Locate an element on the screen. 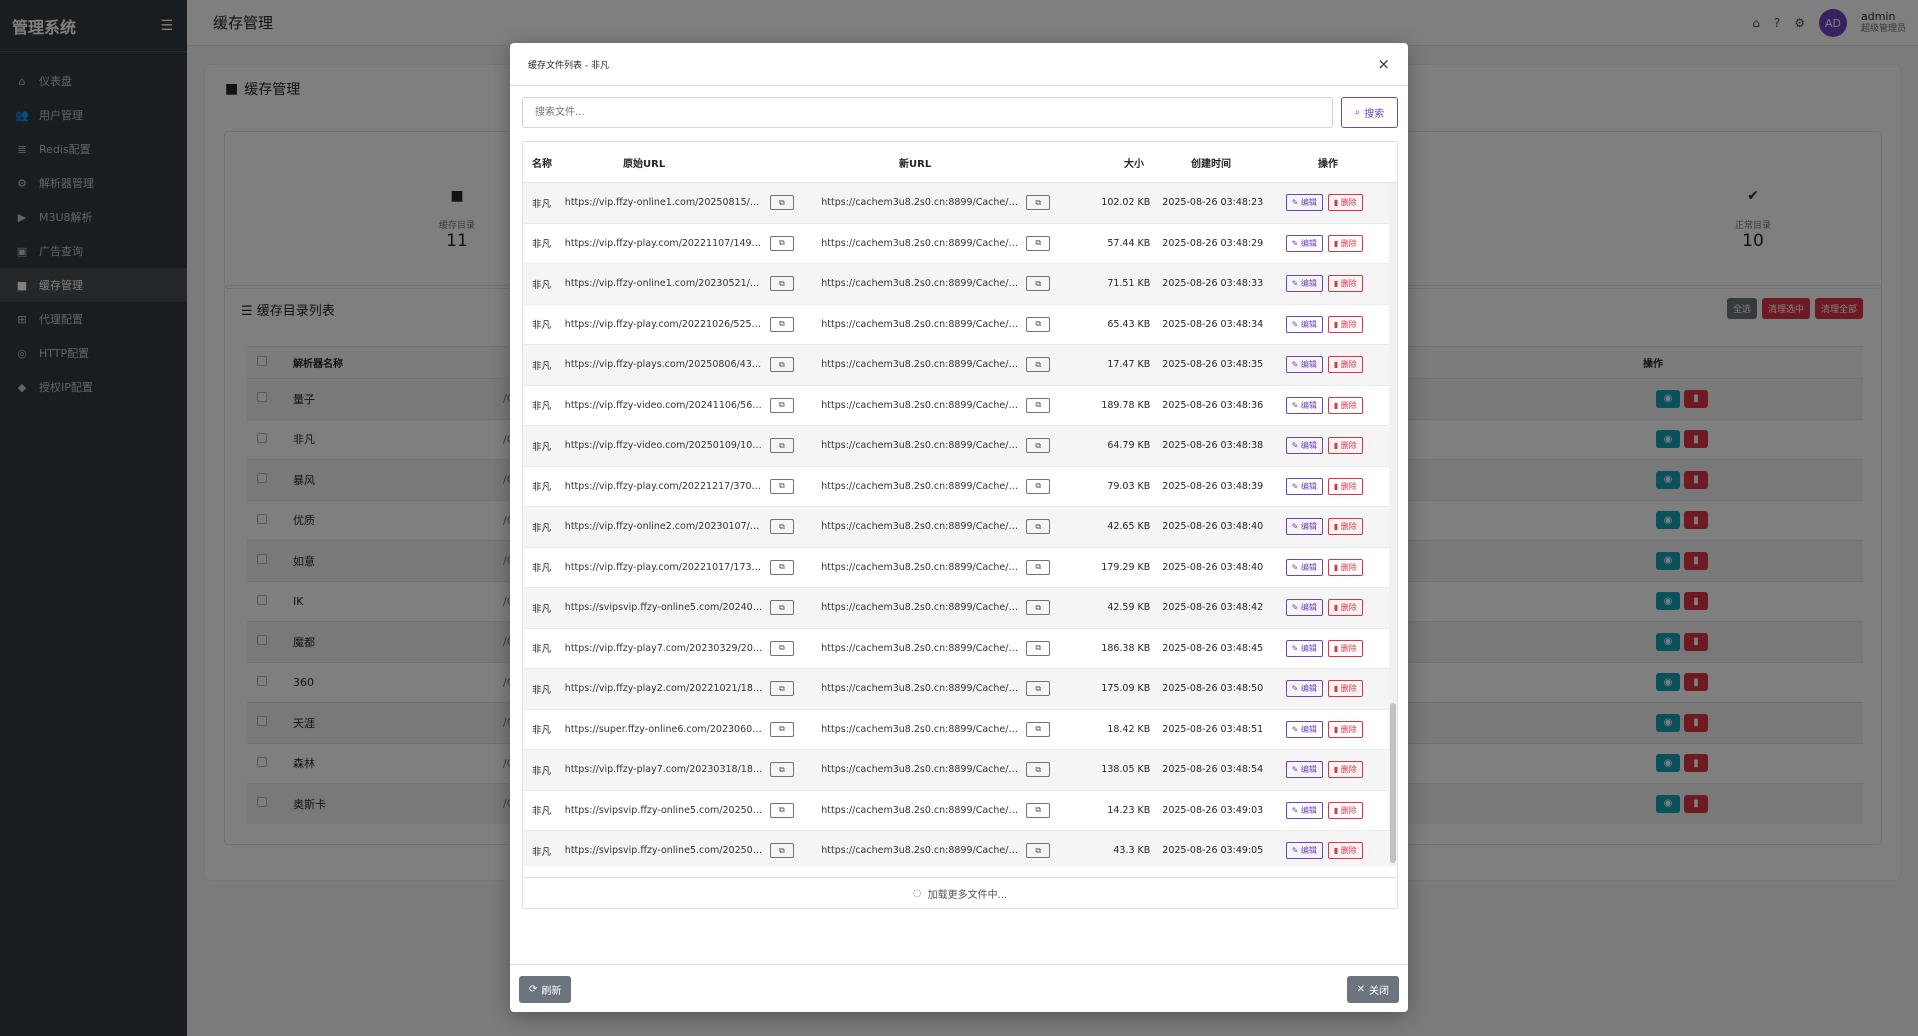 This screenshot has height=1036, width=1918. trash-icon: ▮ is located at coordinates (1336, 810).